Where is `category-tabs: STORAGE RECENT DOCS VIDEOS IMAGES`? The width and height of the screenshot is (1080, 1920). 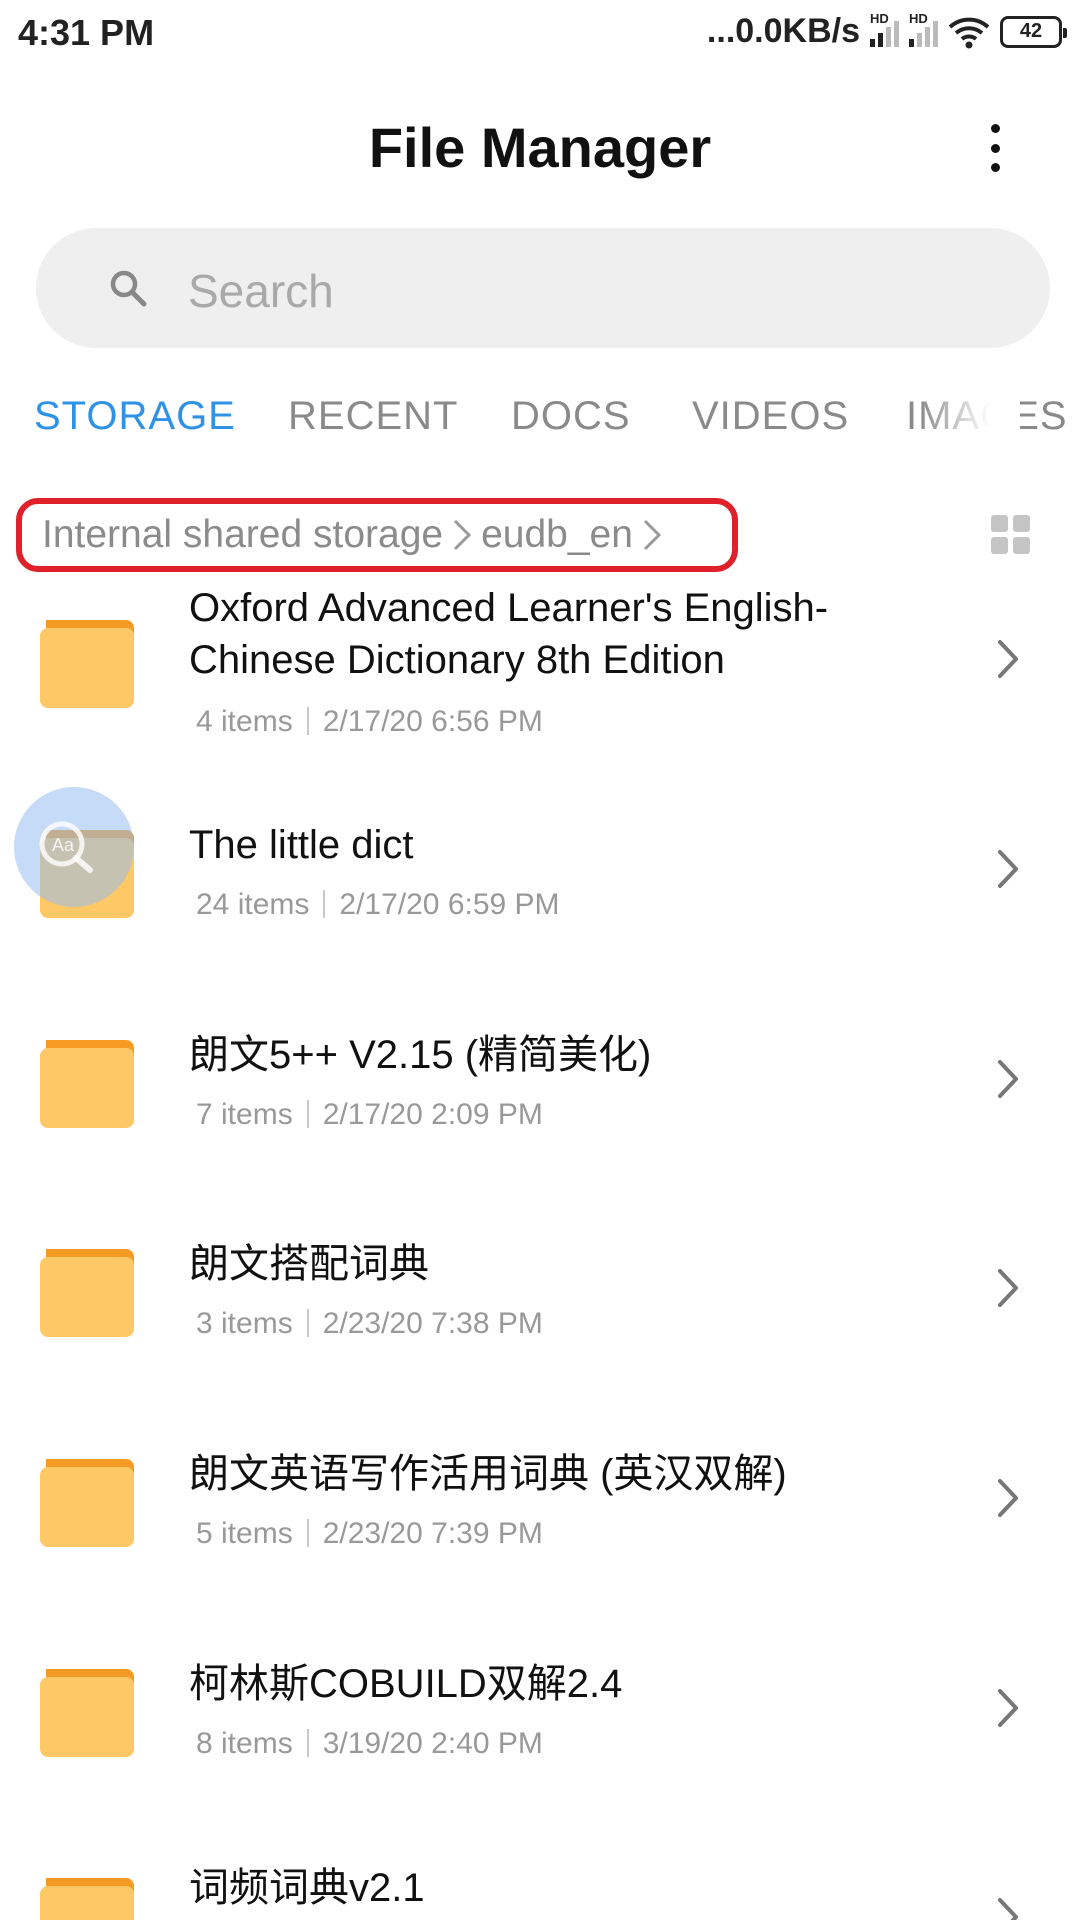
category-tabs: STORAGE RECENT DOCS VIDEOS IMAGES is located at coordinates (540, 428).